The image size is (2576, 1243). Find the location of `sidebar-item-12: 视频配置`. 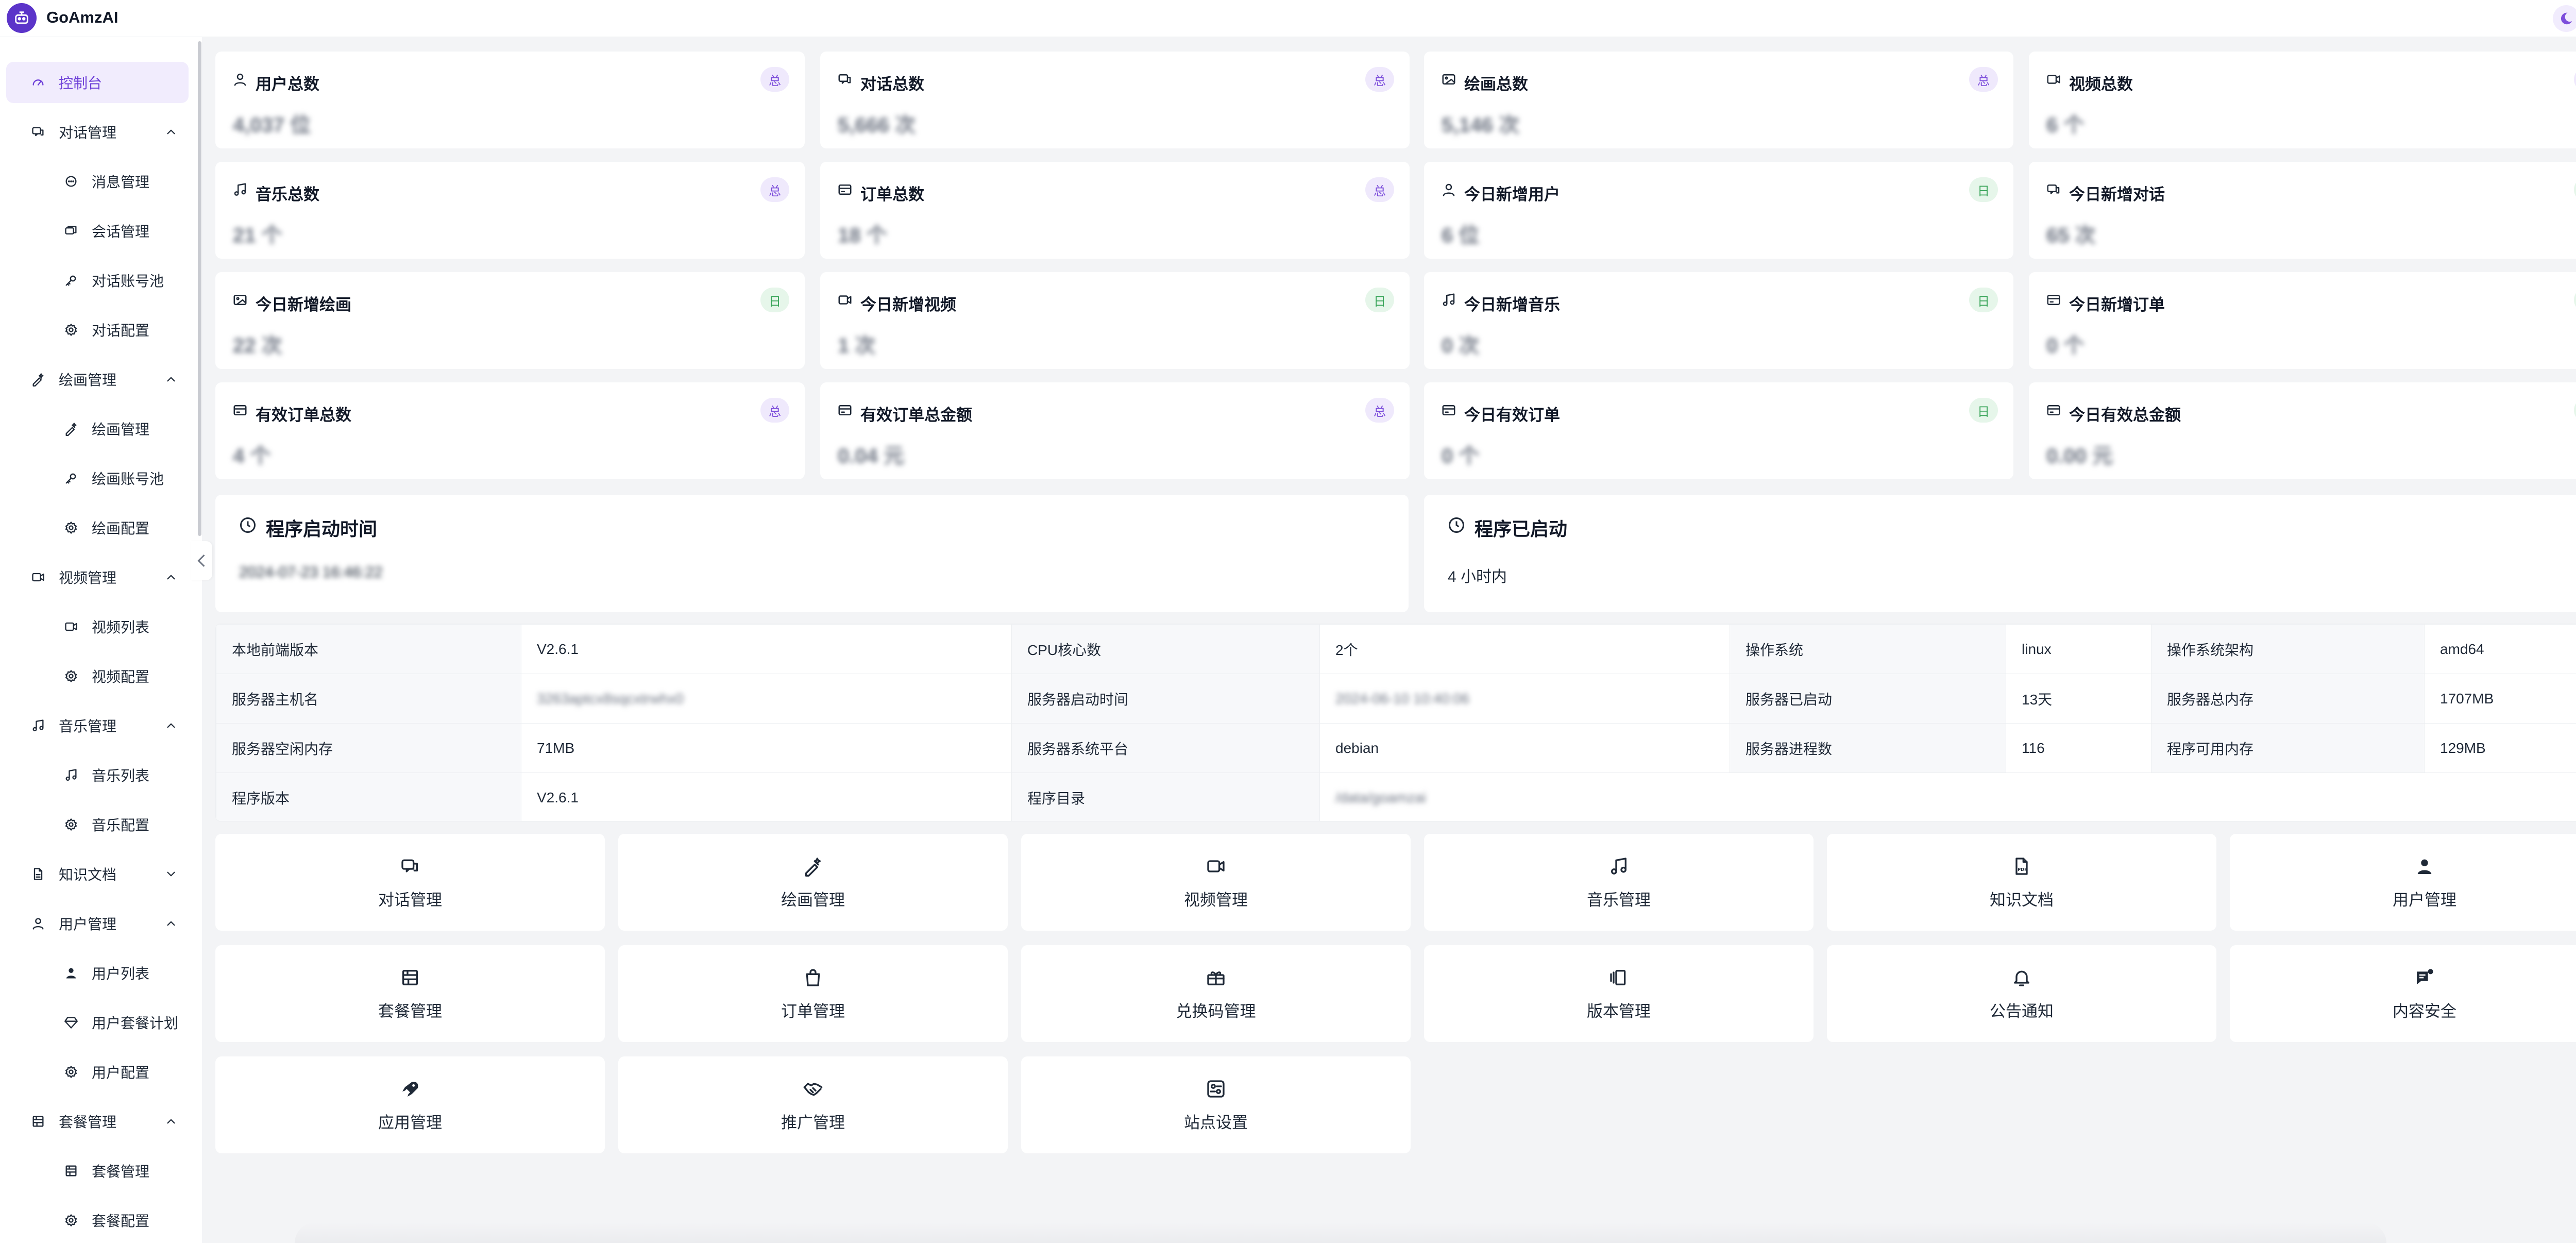

sidebar-item-12: 视频配置 is located at coordinates (97, 676).